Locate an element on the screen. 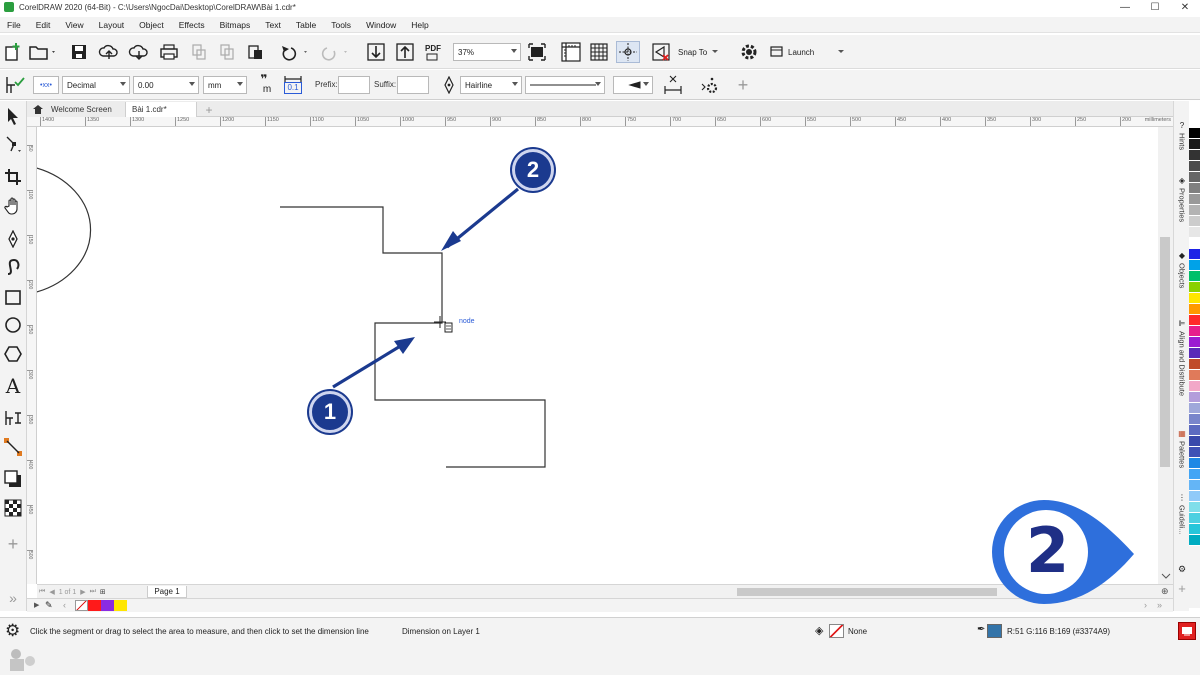 The image size is (1200, 675). palette-play-icon: ▶ is located at coordinates (36, 605).